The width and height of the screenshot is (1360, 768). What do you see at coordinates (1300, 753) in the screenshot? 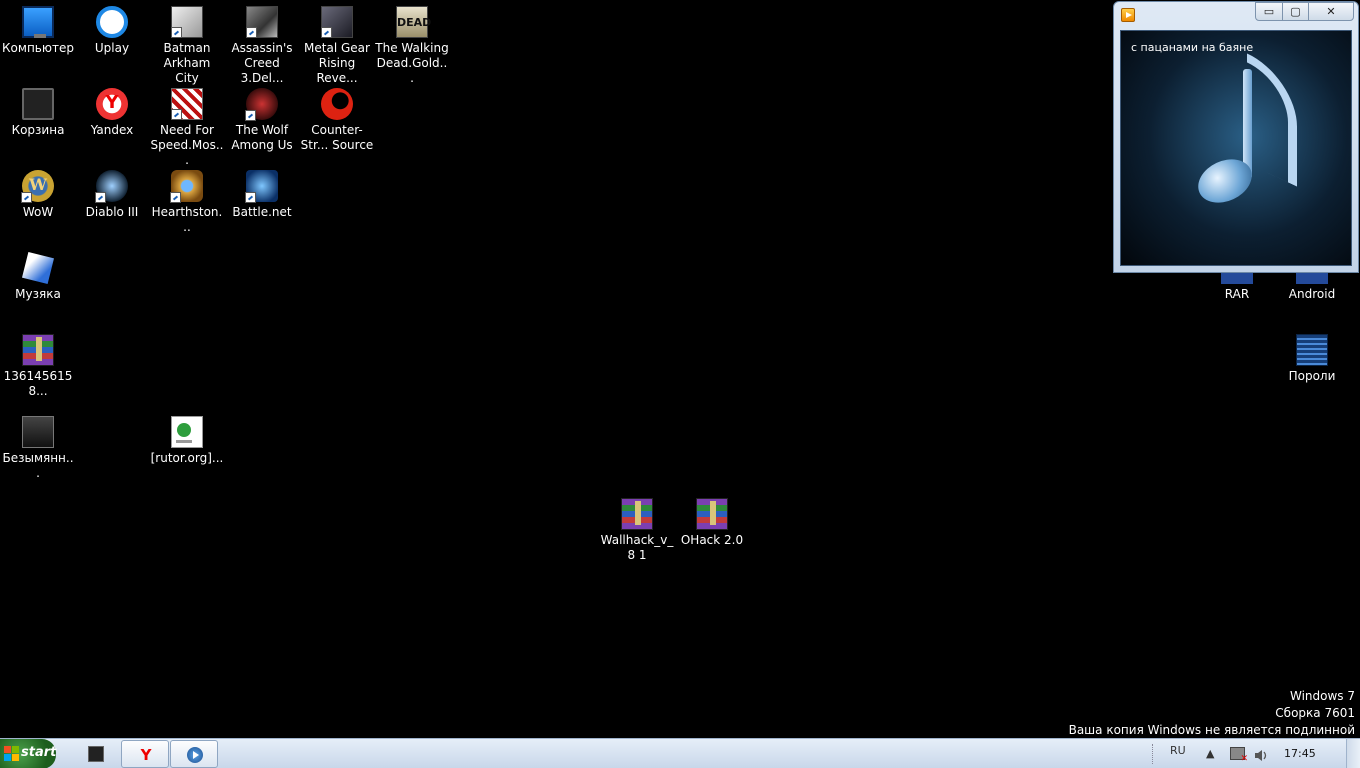
I see `clock: 17:45` at bounding box center [1300, 753].